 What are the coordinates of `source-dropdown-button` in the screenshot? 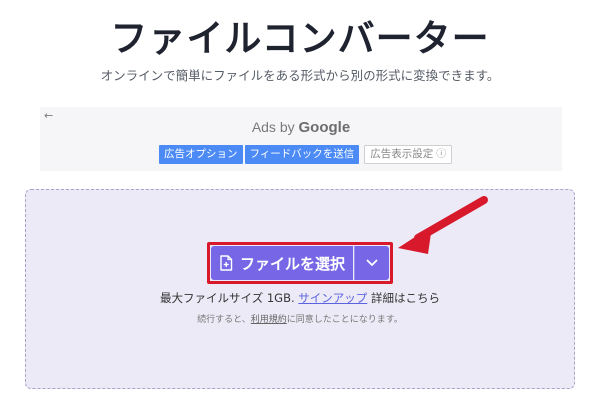 It's located at (371, 263).